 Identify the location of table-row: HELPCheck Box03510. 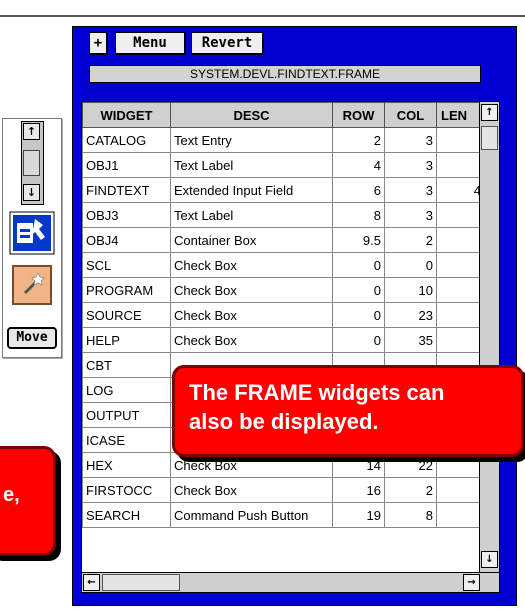
(290, 340).